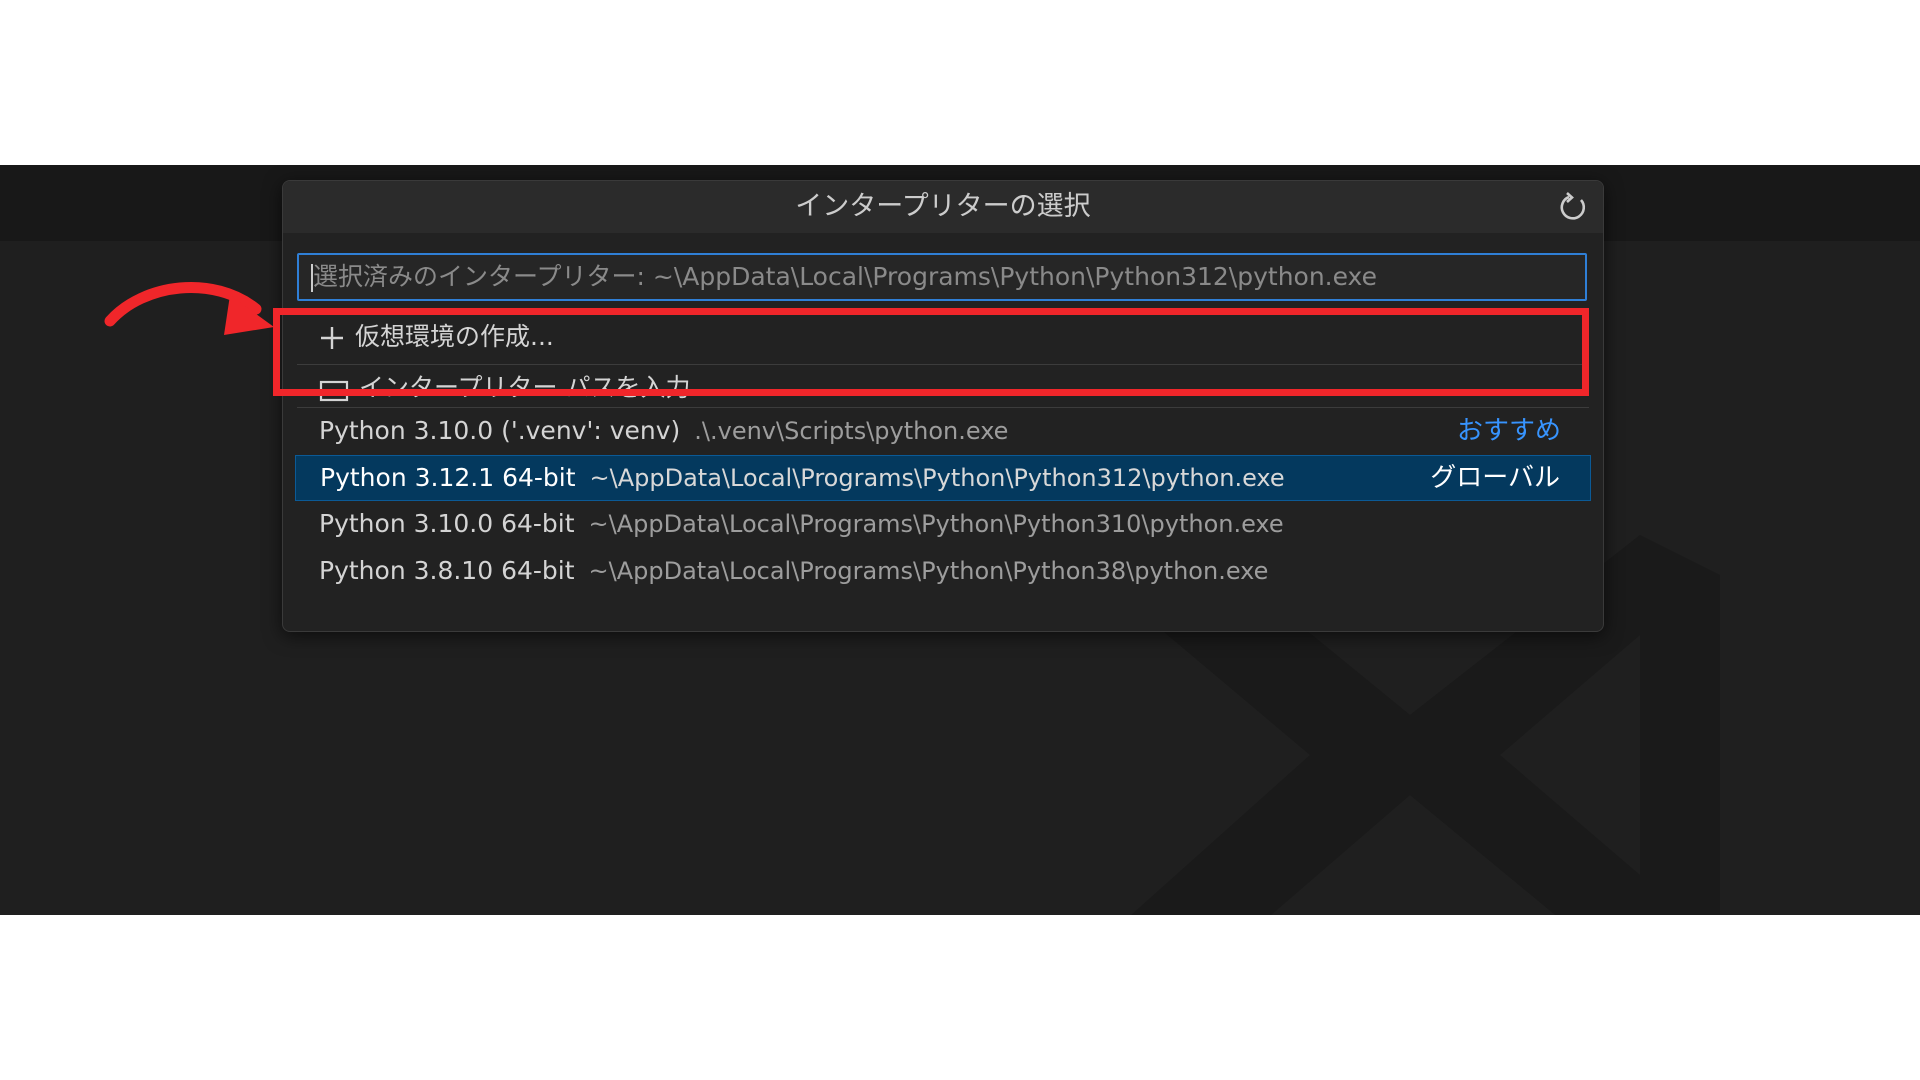 The width and height of the screenshot is (1920, 1080). What do you see at coordinates (500, 430) in the screenshot?
I see `interpreter-label: Python 3.10.0 ('.venv': venv)` at bounding box center [500, 430].